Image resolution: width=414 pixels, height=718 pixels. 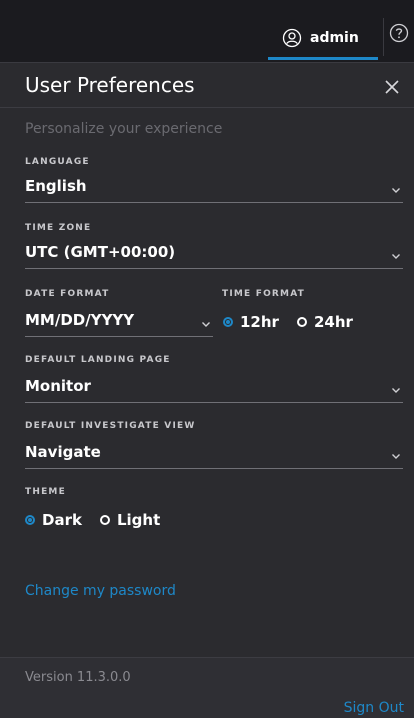 I want to click on time-format-radio-group: 12hr 24hr, so click(x=288, y=322).